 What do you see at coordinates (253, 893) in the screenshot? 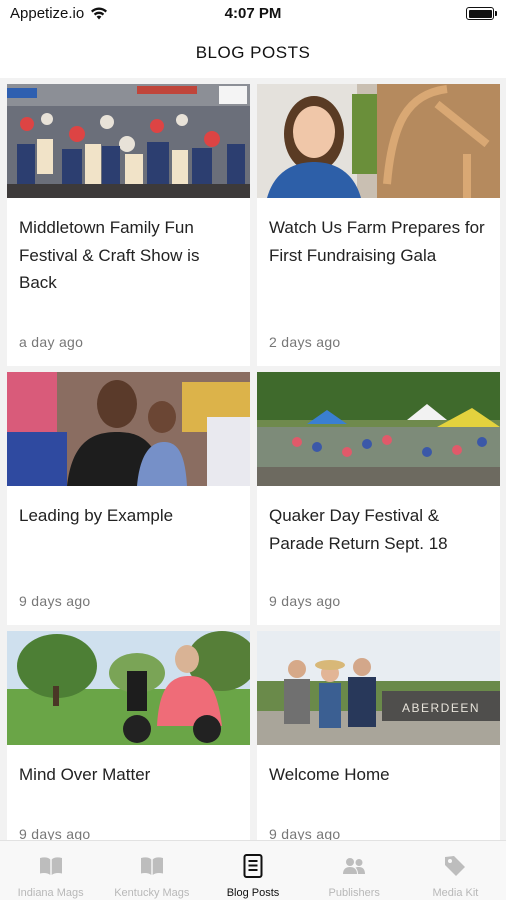
I see `tab-label: Blog Posts` at bounding box center [253, 893].